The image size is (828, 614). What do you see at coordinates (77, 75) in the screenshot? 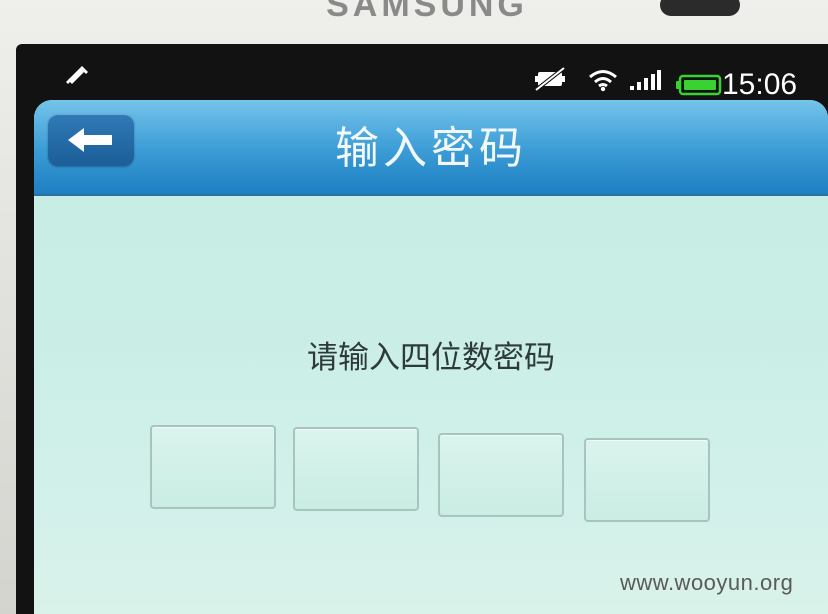
I see `notification-icon` at bounding box center [77, 75].